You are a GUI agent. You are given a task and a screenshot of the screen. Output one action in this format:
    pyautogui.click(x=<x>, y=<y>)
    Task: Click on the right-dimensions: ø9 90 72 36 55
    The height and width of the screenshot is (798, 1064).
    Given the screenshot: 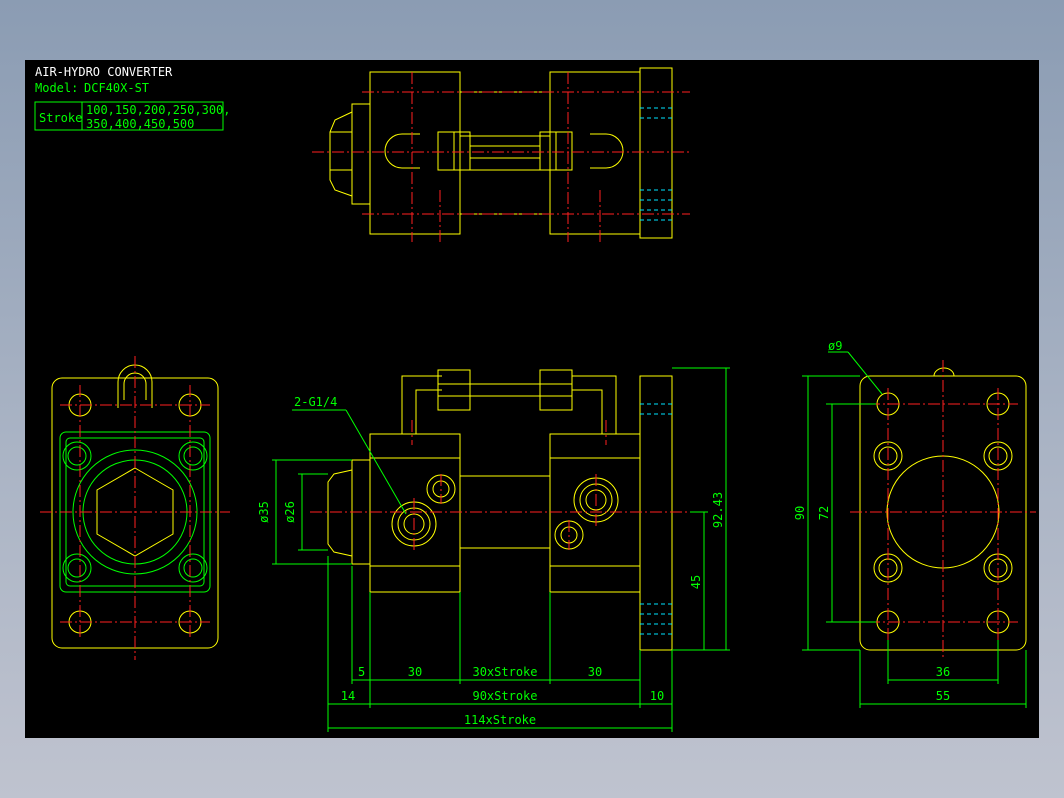 What is the action you would take?
    pyautogui.click(x=910, y=523)
    